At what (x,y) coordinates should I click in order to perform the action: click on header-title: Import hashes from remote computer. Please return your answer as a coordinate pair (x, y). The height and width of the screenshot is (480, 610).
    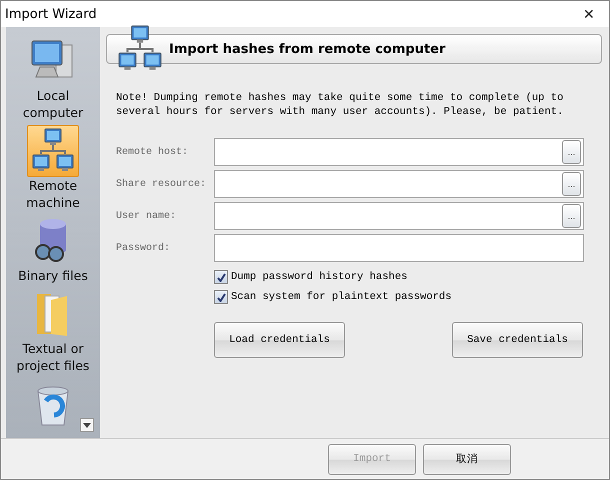
    Looking at the image, I should click on (307, 49).